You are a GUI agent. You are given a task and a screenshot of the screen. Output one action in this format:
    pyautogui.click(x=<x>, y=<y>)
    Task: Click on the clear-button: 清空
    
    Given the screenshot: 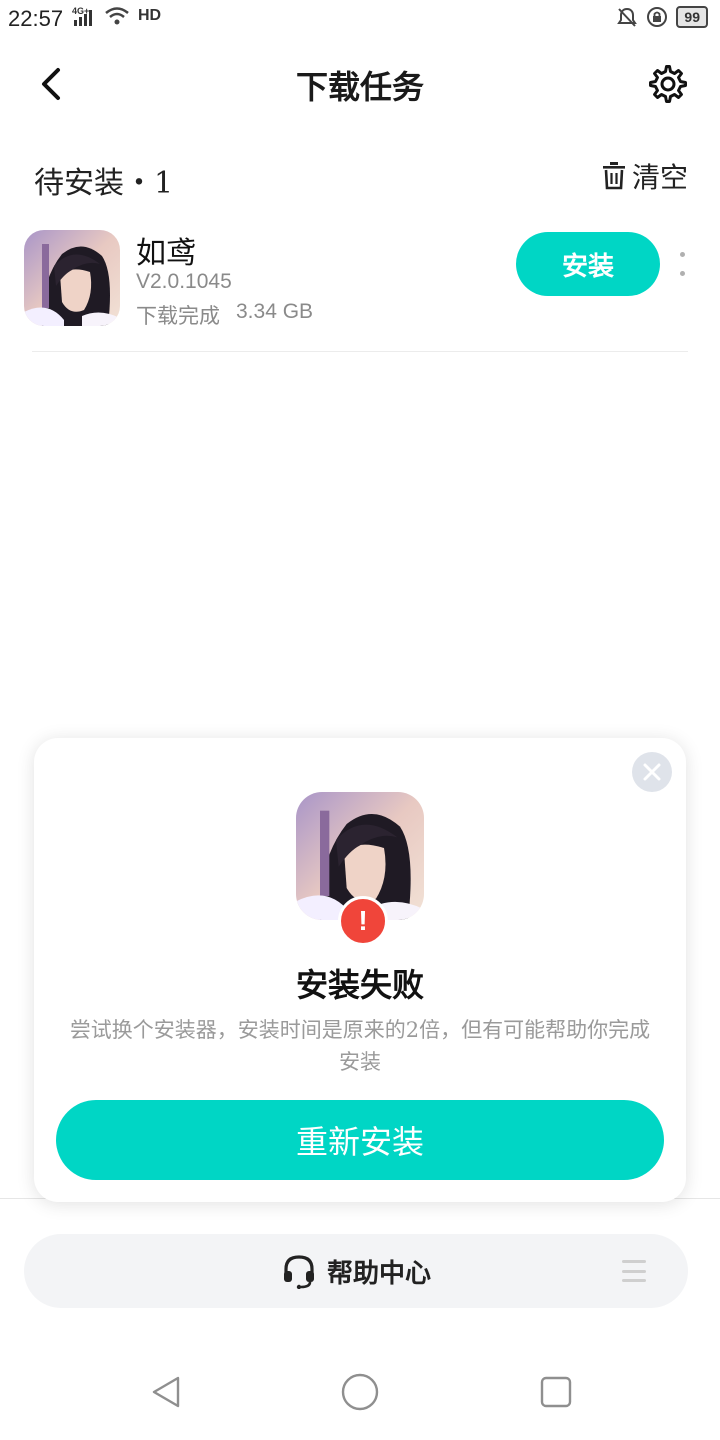 What is the action you would take?
    pyautogui.click(x=645, y=176)
    